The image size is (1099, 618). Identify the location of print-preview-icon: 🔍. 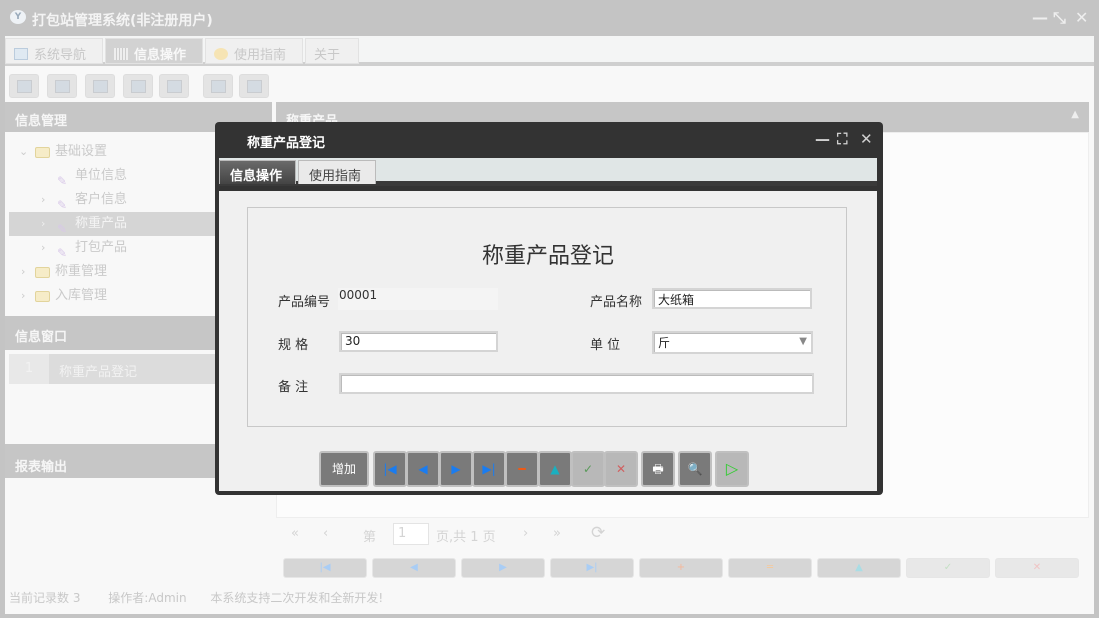
(695, 469).